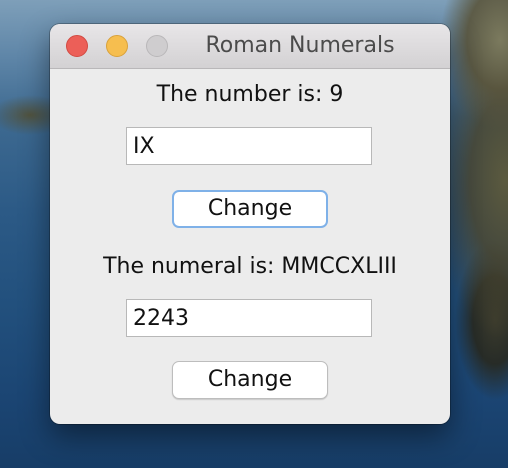 The image size is (508, 468). What do you see at coordinates (249, 318) in the screenshot?
I see `number-input` at bounding box center [249, 318].